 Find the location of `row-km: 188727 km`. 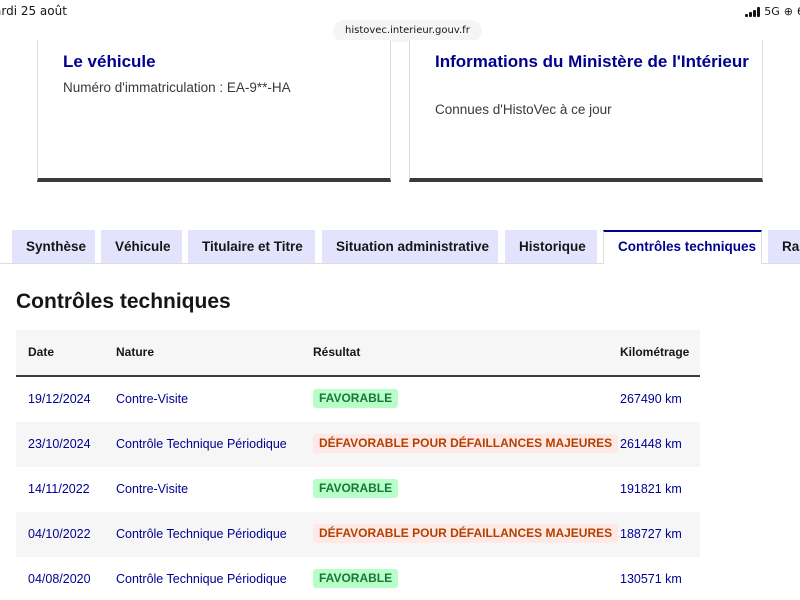

row-km: 188727 km is located at coordinates (651, 534).